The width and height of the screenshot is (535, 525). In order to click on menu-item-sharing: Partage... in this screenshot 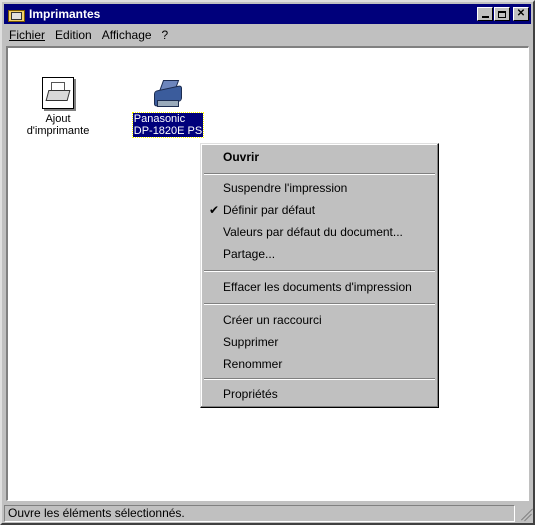, I will do `click(249, 254)`.